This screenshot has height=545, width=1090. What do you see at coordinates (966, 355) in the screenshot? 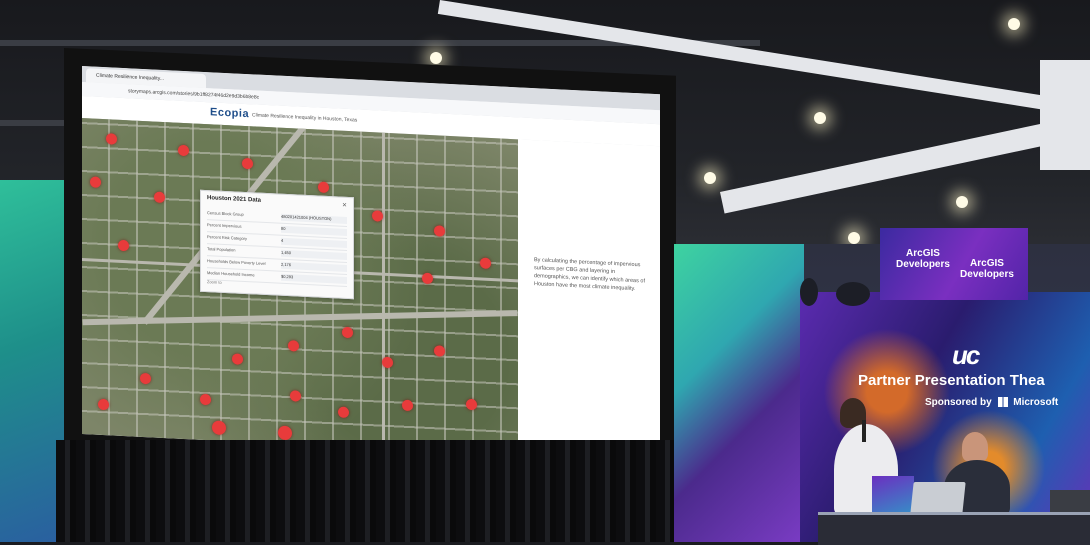
I see `uc-logo: uc` at bounding box center [966, 355].